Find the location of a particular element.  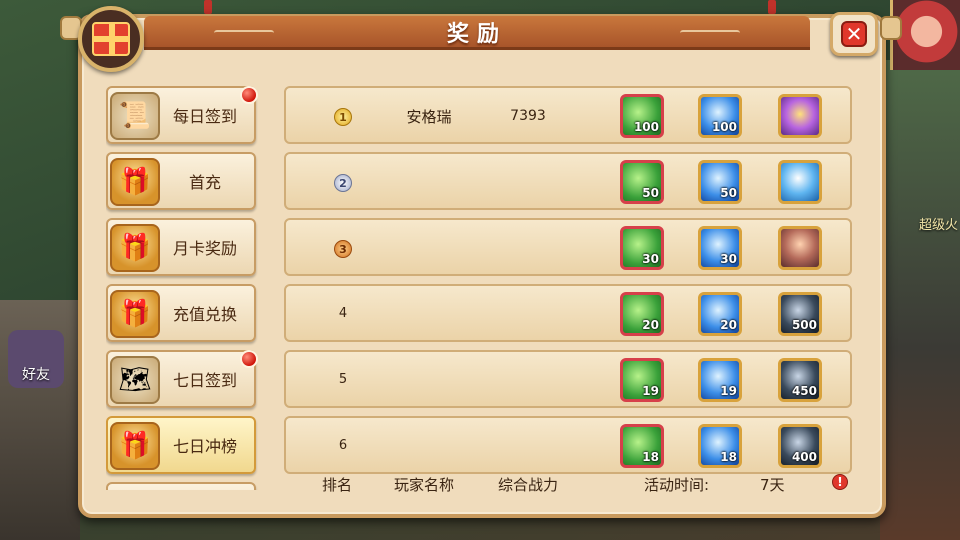

player-name: 安格瑞 is located at coordinates (429, 117).